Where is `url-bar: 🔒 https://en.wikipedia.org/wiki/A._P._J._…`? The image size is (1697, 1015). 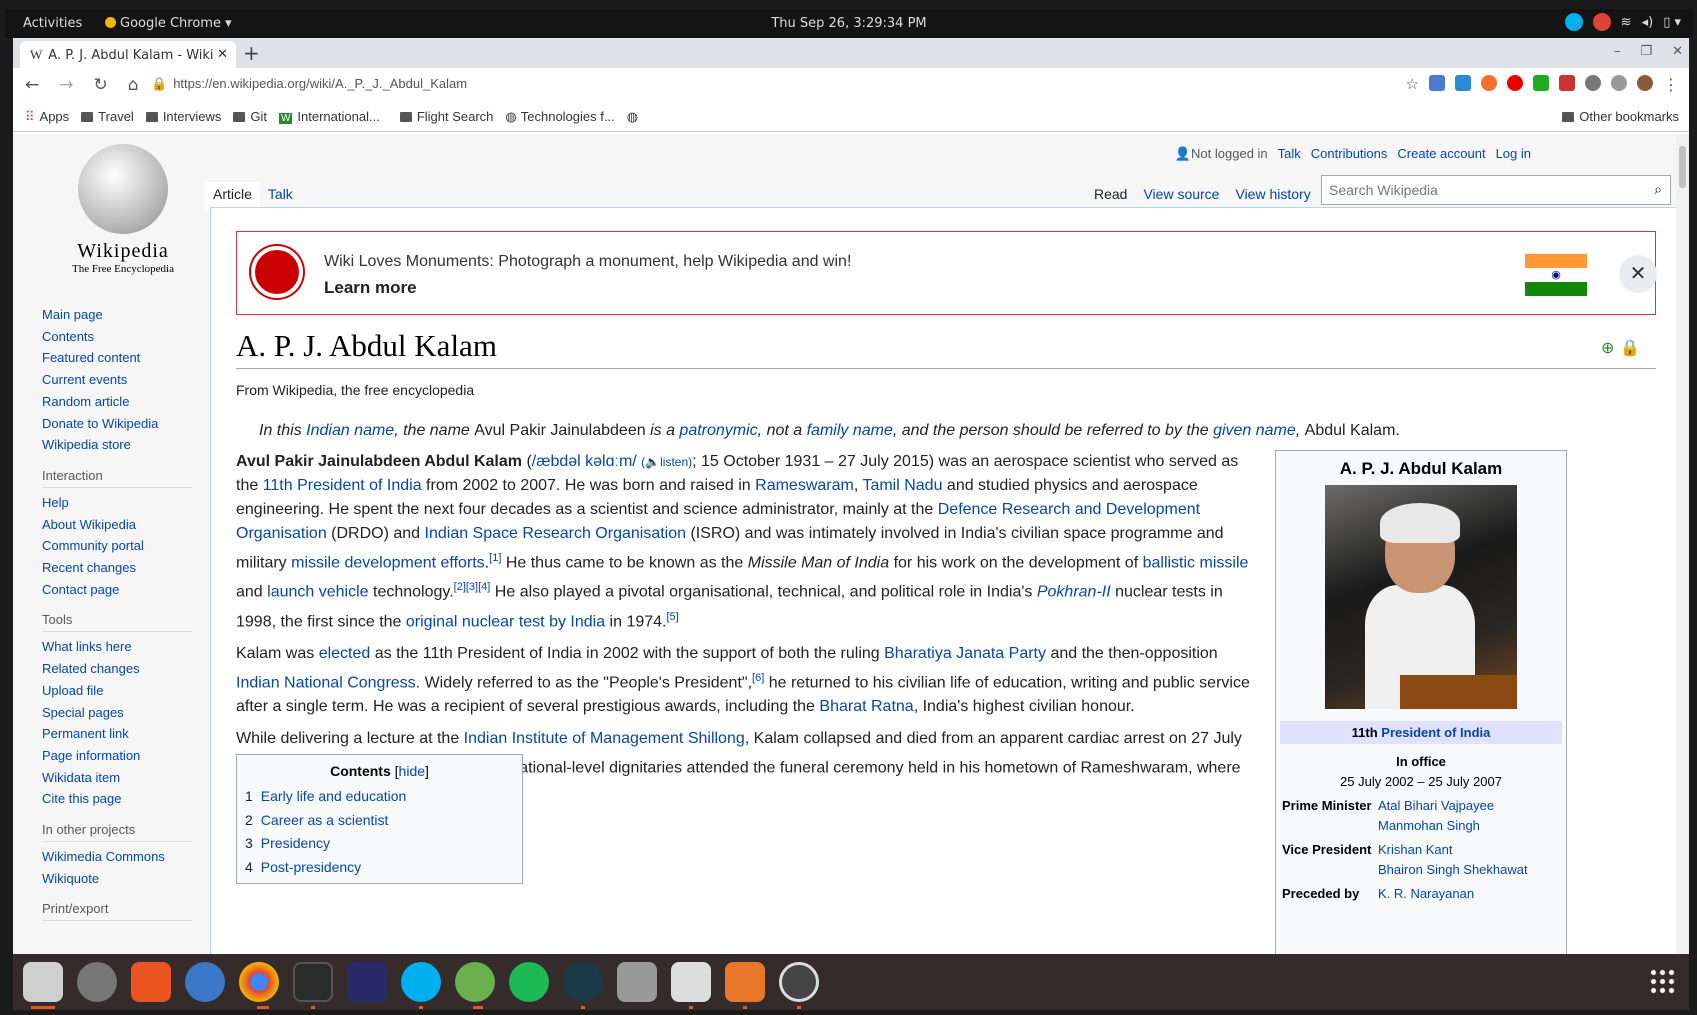
url-bar: 🔒 https://en.wikipedia.org/wiki/A._P._J._… is located at coordinates (748, 85).